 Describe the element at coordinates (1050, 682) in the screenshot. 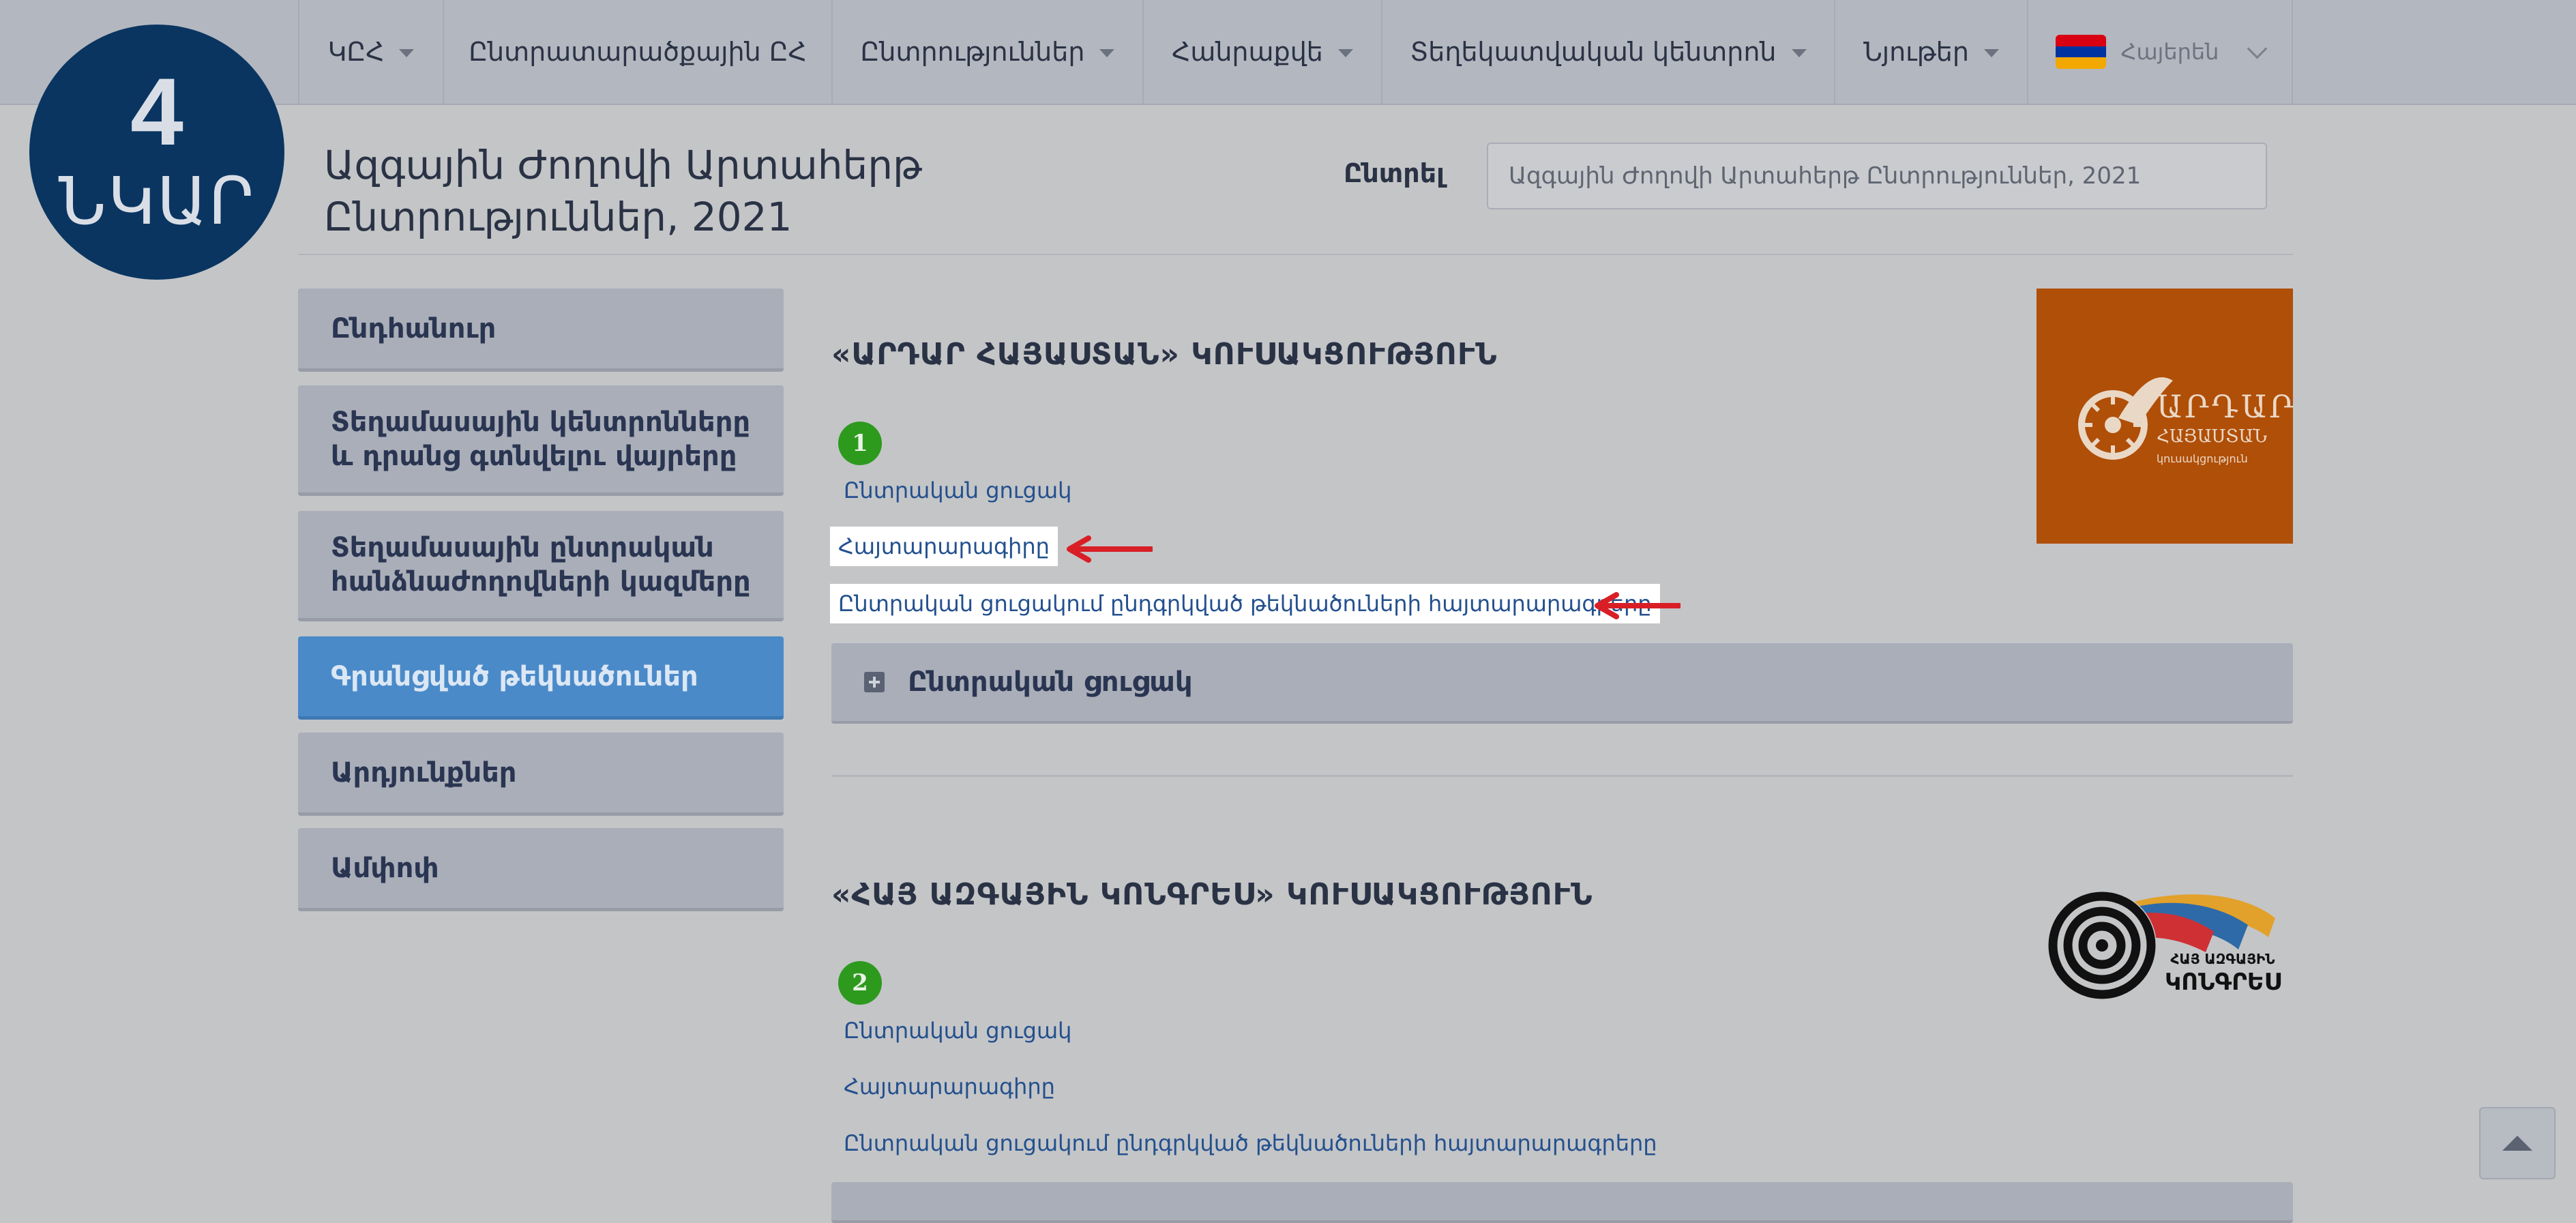

I see `accordion-label: Ընտրական ցուցակ` at that location.